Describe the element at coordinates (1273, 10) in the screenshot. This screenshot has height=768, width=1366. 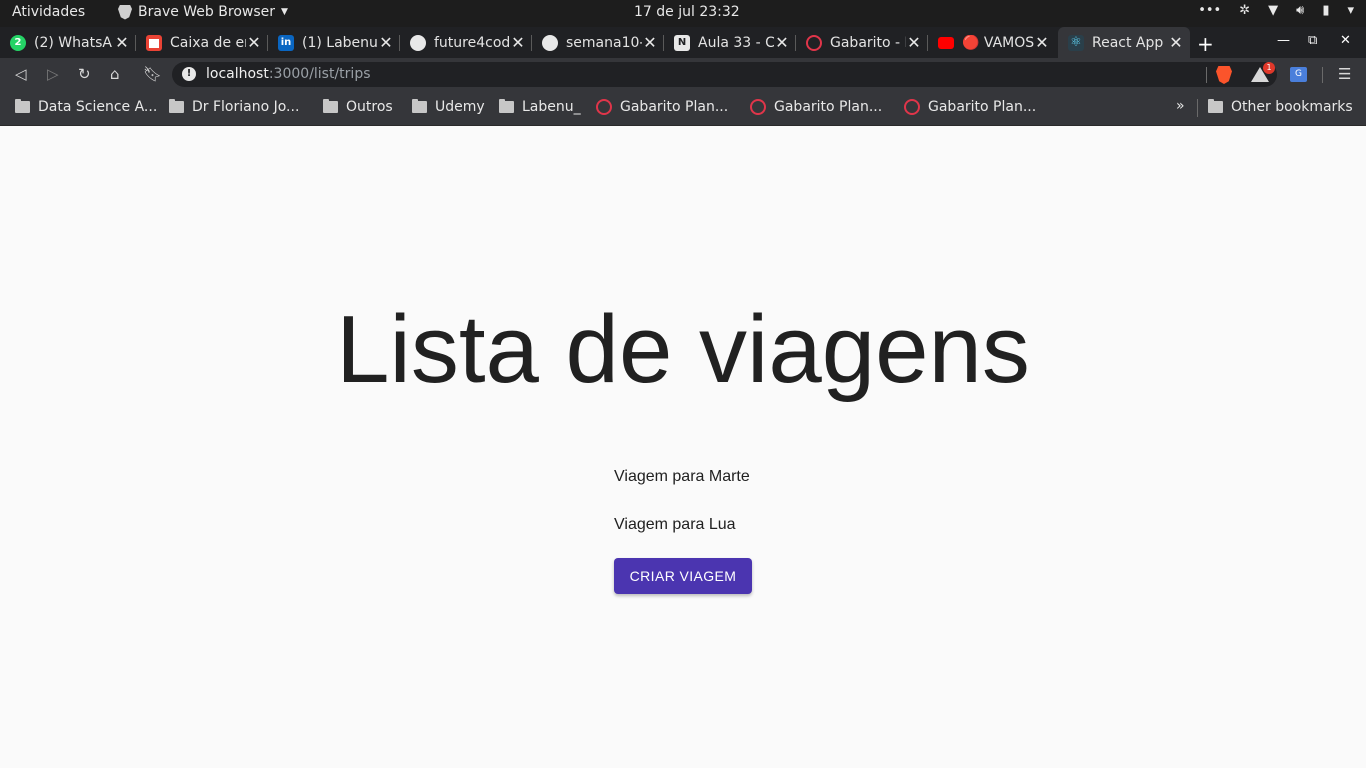
I see `wifi-icon: ▼` at that location.